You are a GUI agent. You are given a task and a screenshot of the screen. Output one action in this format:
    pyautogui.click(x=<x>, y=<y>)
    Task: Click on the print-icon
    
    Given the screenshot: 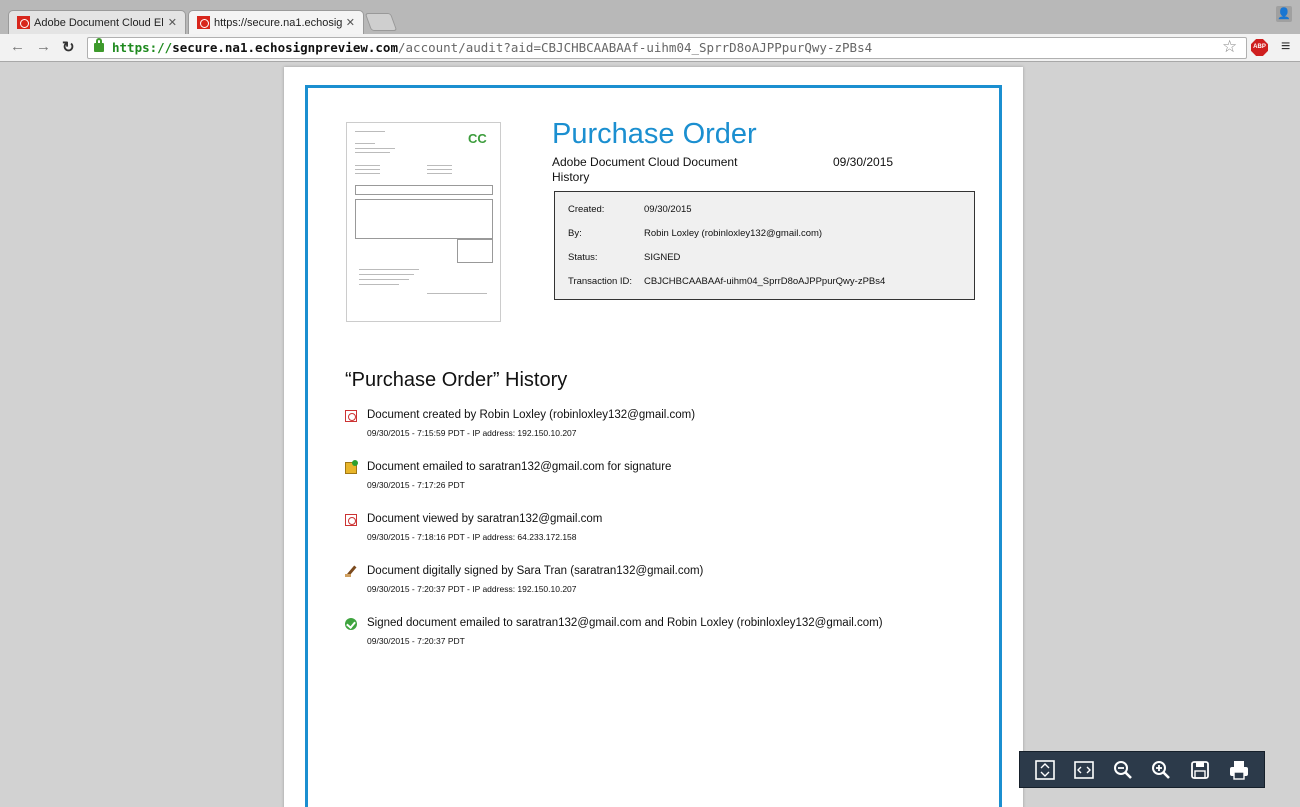 What is the action you would take?
    pyautogui.click(x=1238, y=770)
    